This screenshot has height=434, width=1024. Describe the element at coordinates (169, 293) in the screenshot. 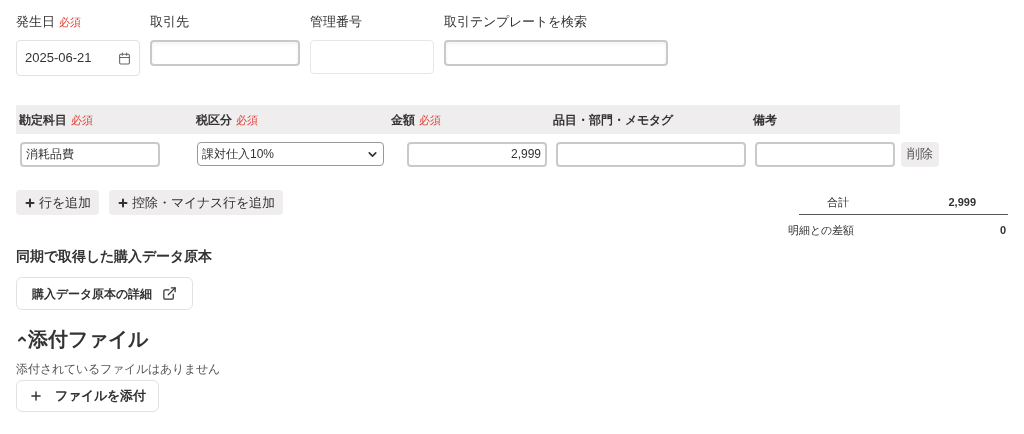

I see `external-link-icon` at that location.